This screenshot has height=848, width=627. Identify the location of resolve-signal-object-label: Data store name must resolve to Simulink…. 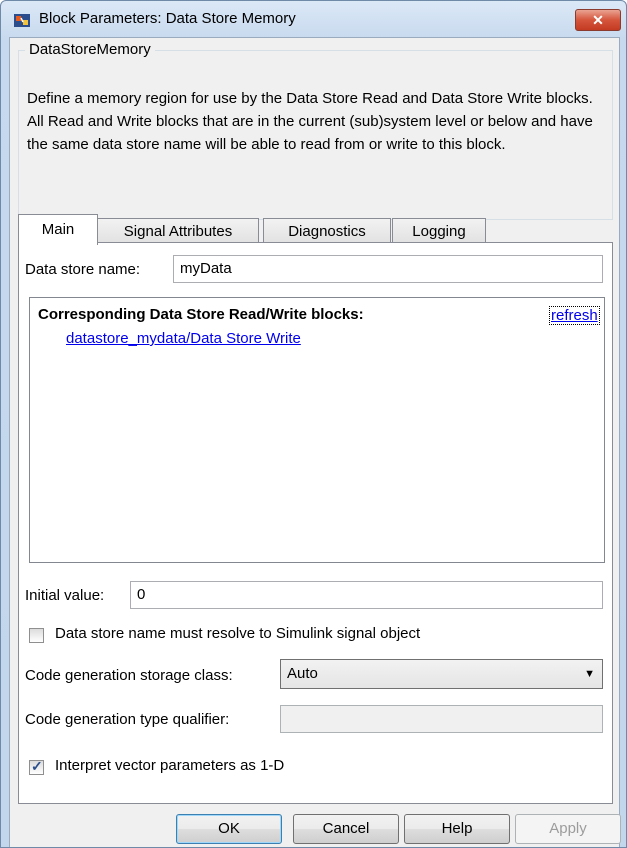
(238, 633).